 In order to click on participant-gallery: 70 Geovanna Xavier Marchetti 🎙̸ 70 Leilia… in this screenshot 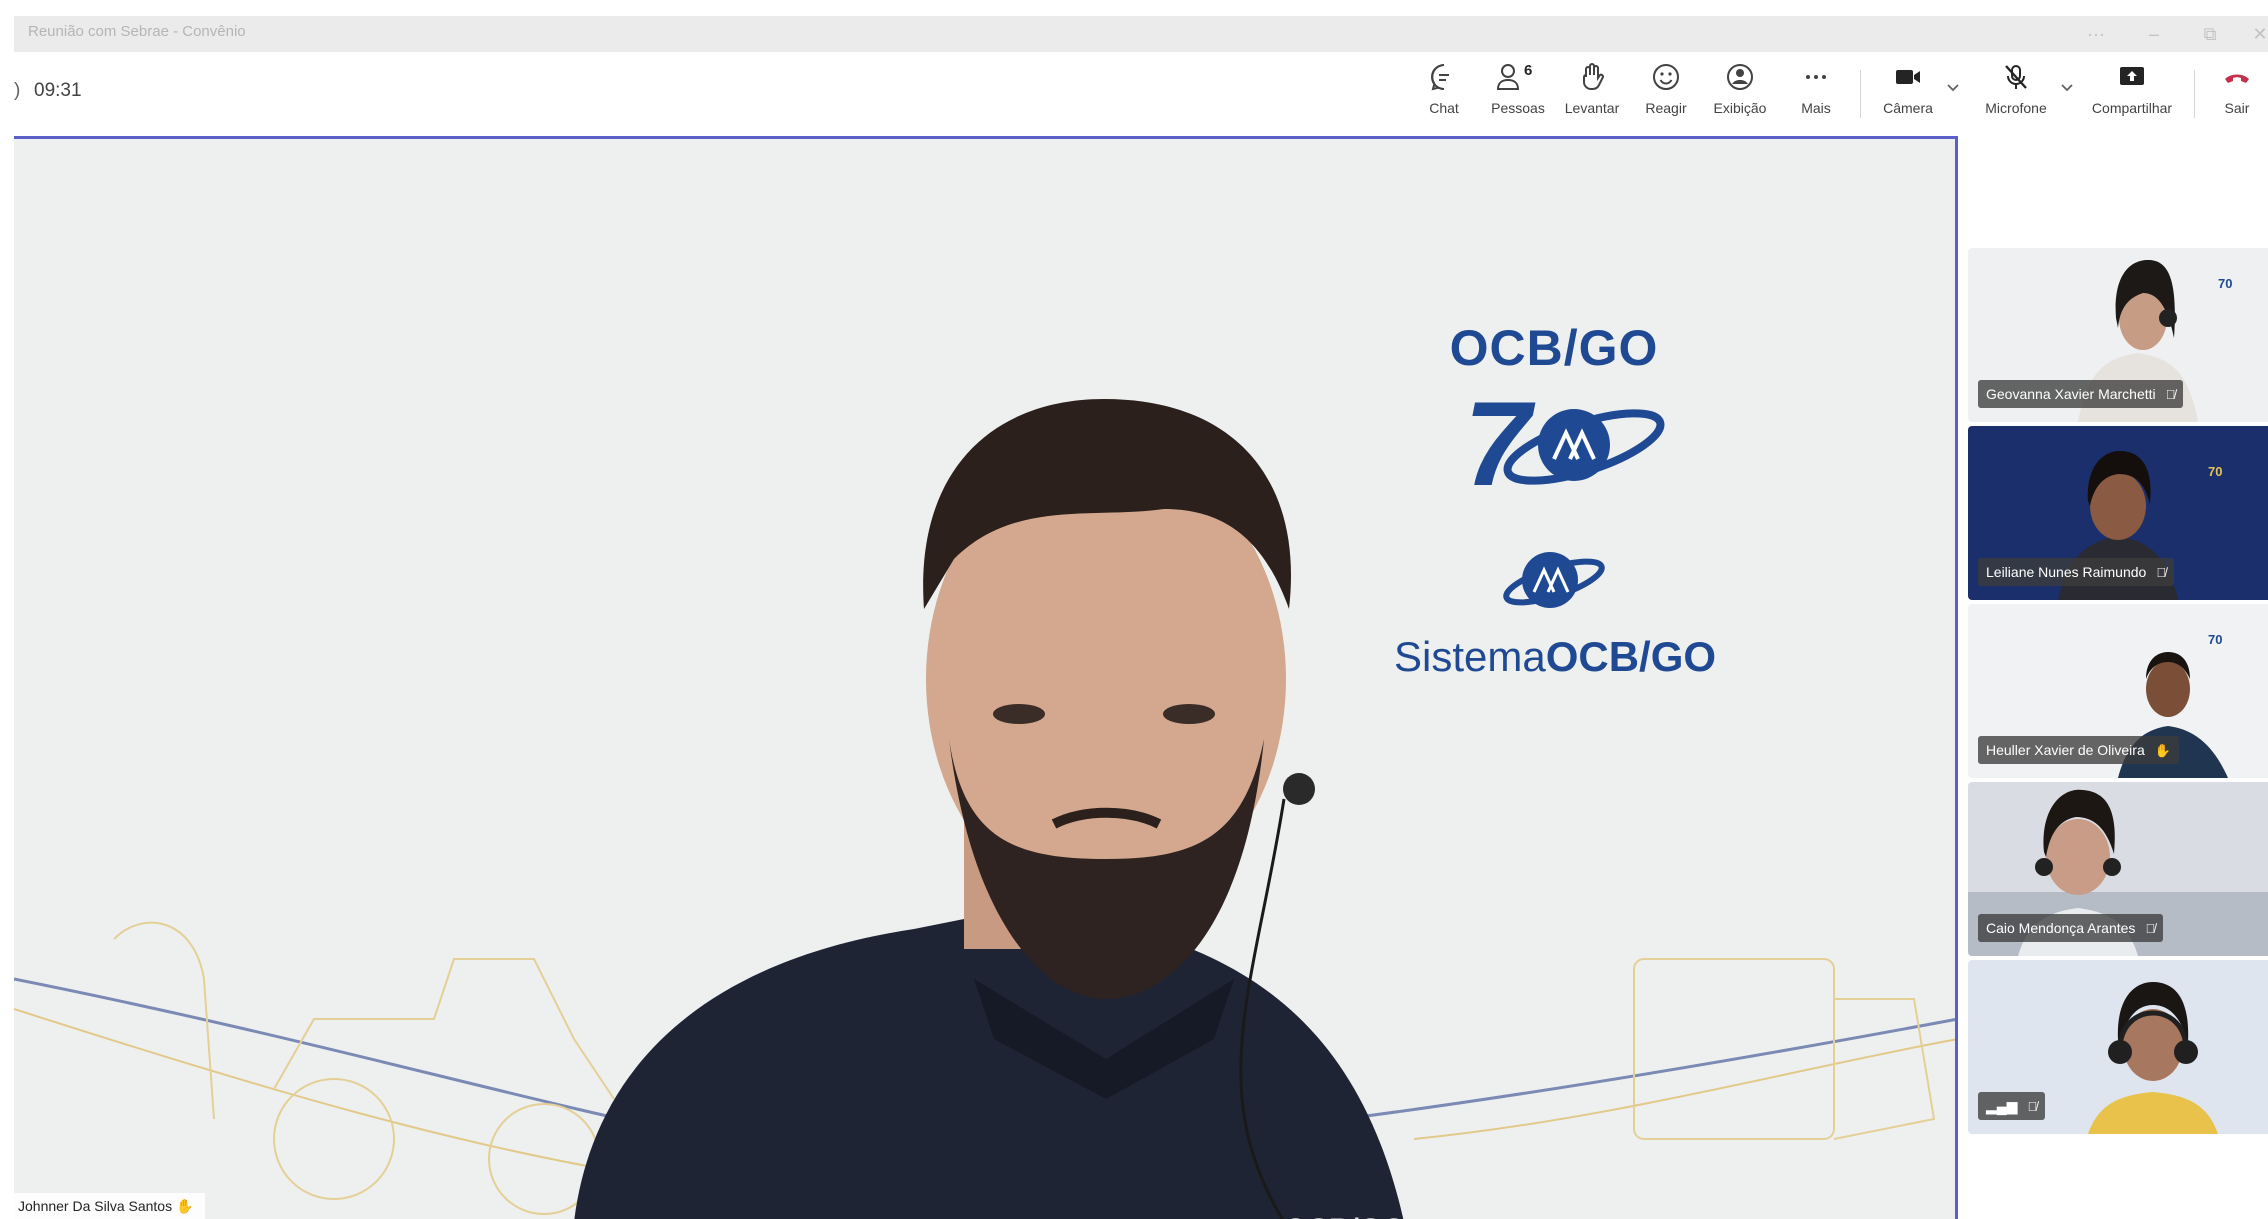, I will do `click(2118, 677)`.